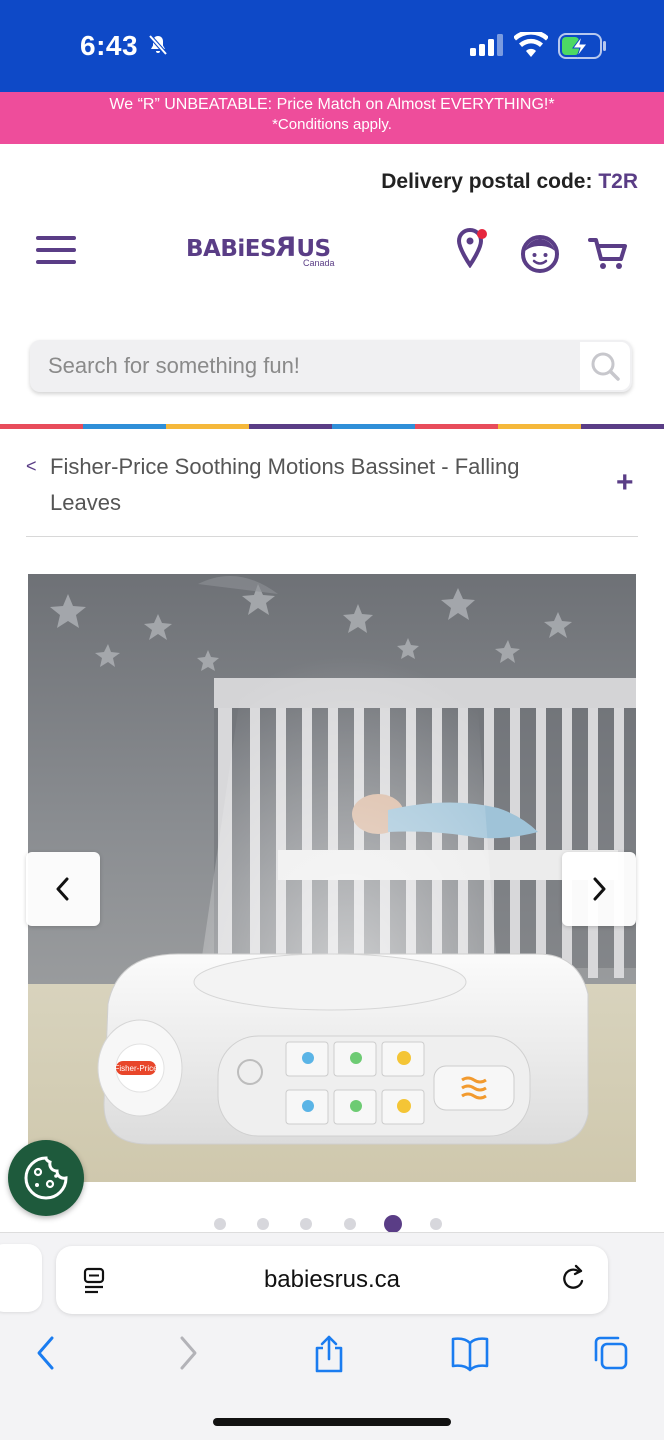 The width and height of the screenshot is (664, 1440). Describe the element at coordinates (574, 1281) in the screenshot. I see `reload-icon` at that location.